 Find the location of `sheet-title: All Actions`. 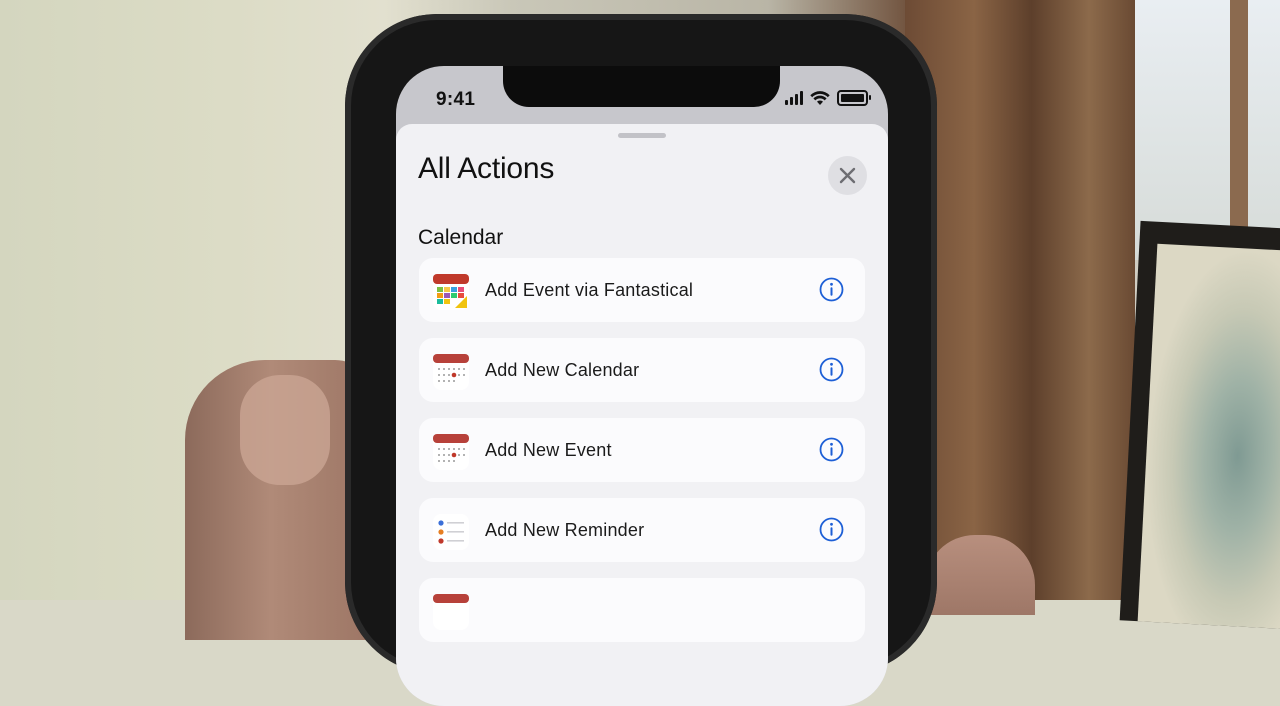

sheet-title: All Actions is located at coordinates (486, 168).